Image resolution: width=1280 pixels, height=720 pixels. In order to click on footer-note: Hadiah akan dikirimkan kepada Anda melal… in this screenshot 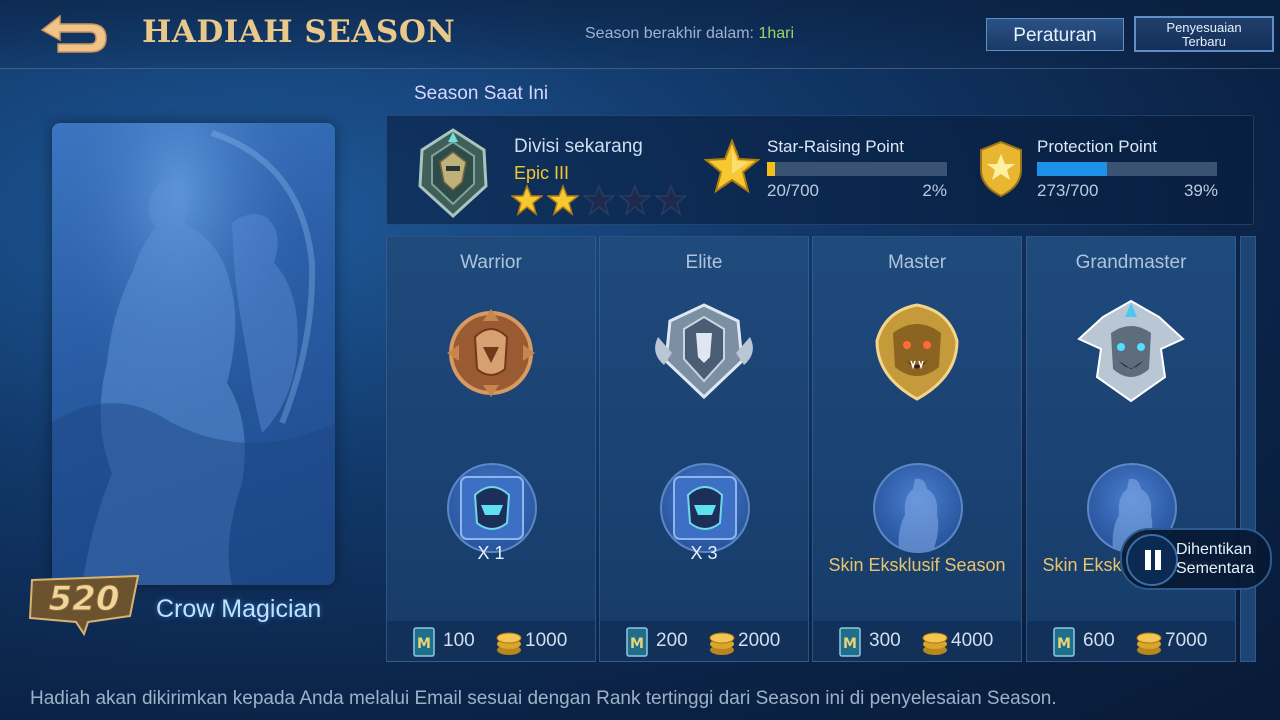, I will do `click(543, 698)`.